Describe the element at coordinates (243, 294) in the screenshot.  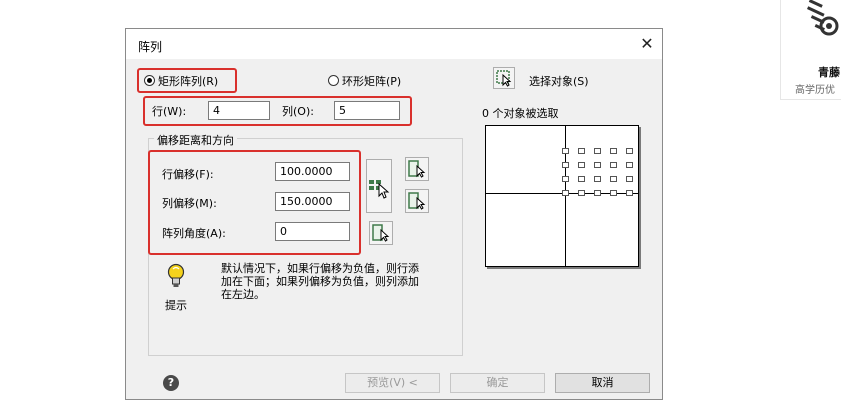
I see `tip-text-line3: 在左边。` at that location.